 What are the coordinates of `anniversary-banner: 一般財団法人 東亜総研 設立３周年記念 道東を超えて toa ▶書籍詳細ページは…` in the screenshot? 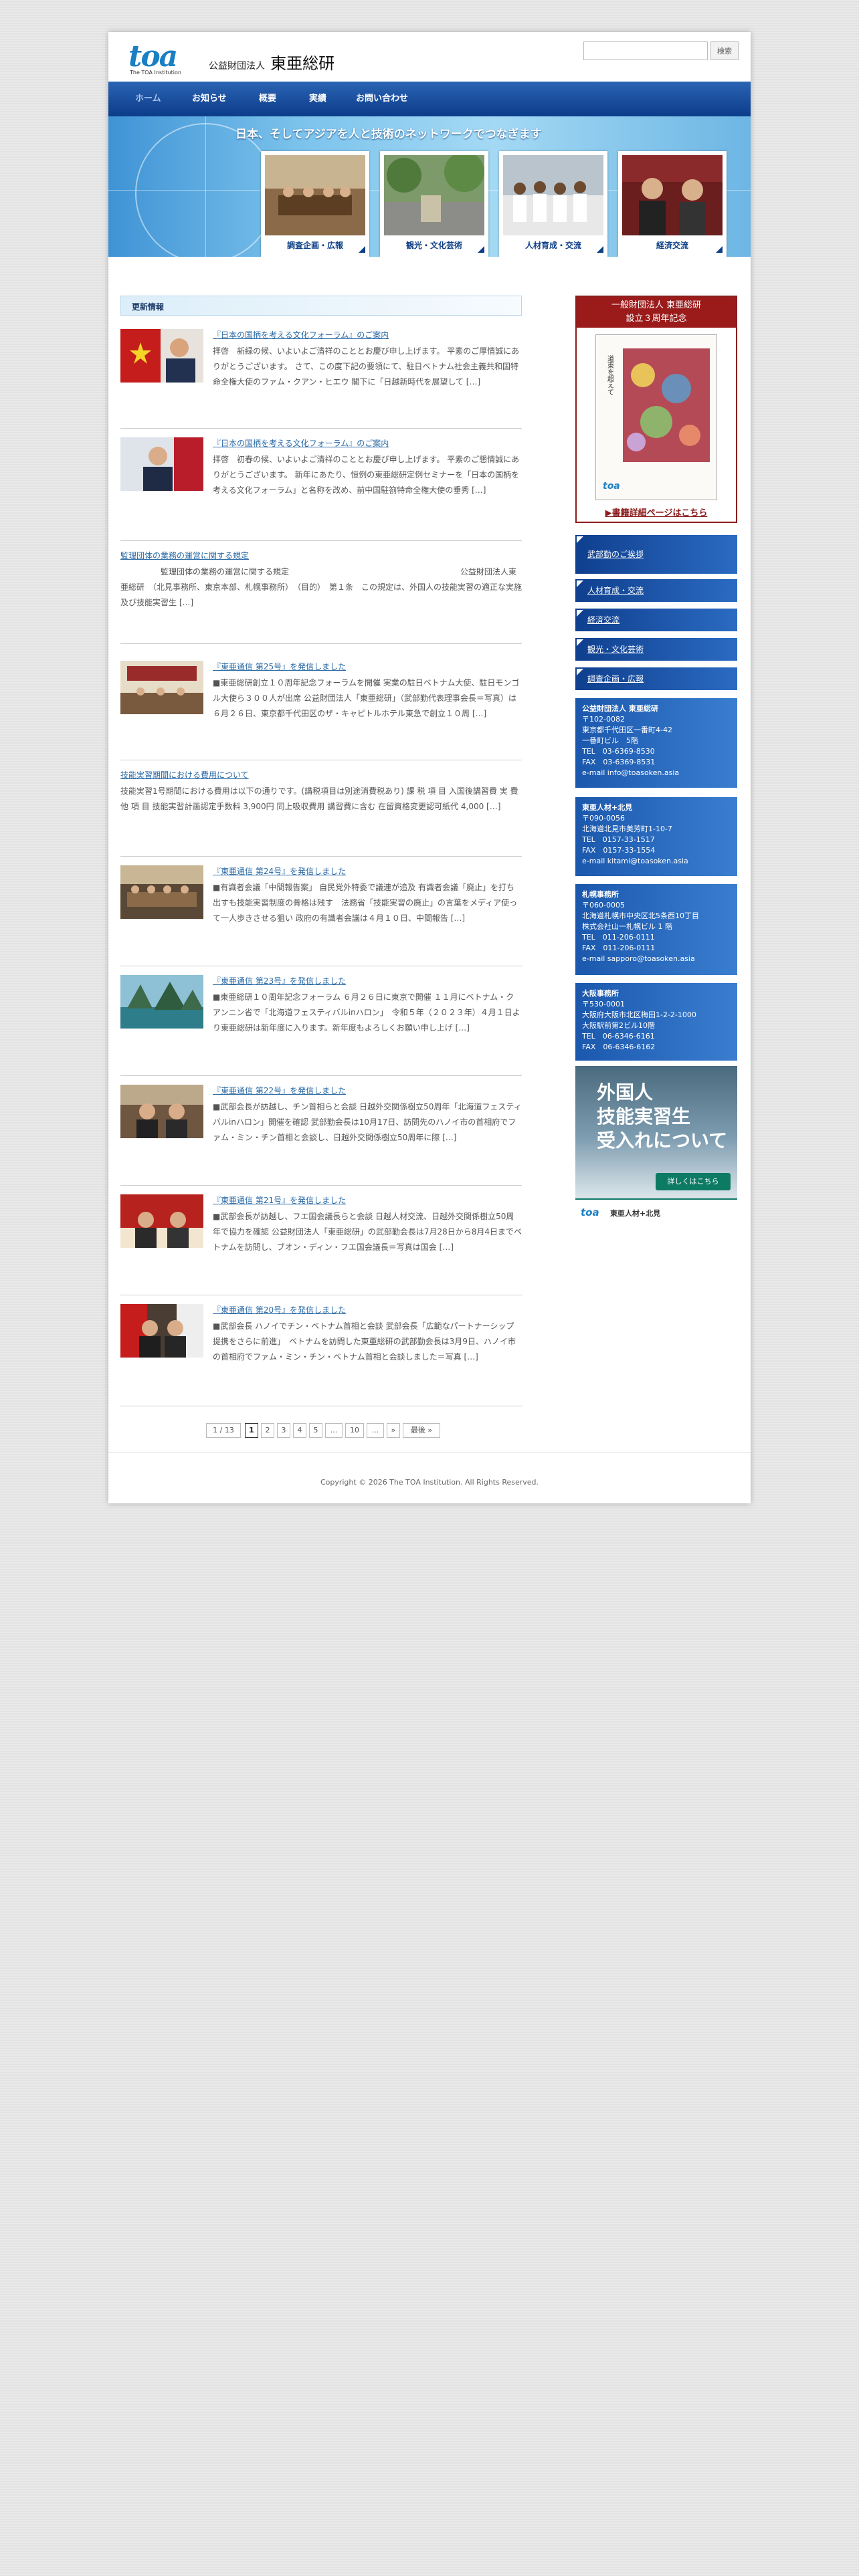 It's located at (656, 410).